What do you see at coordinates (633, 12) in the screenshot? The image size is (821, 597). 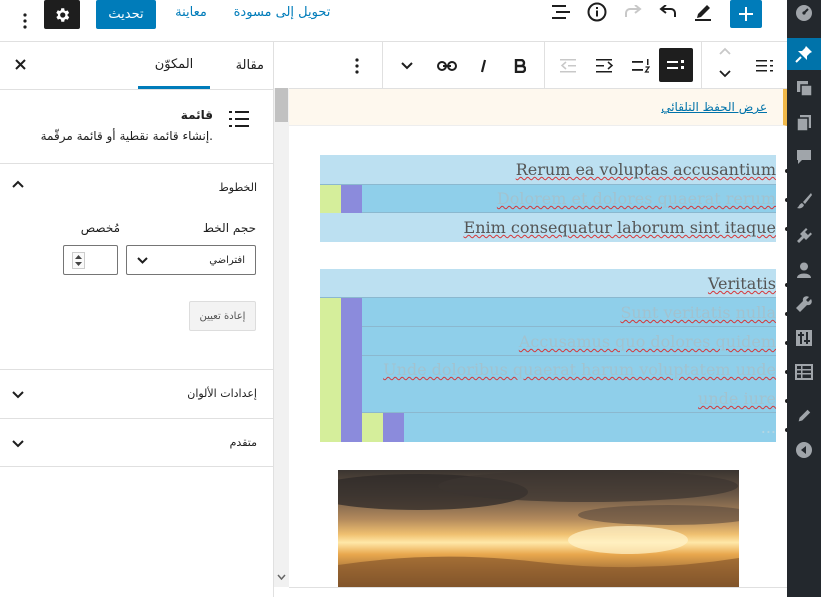 I see `redo-button` at bounding box center [633, 12].